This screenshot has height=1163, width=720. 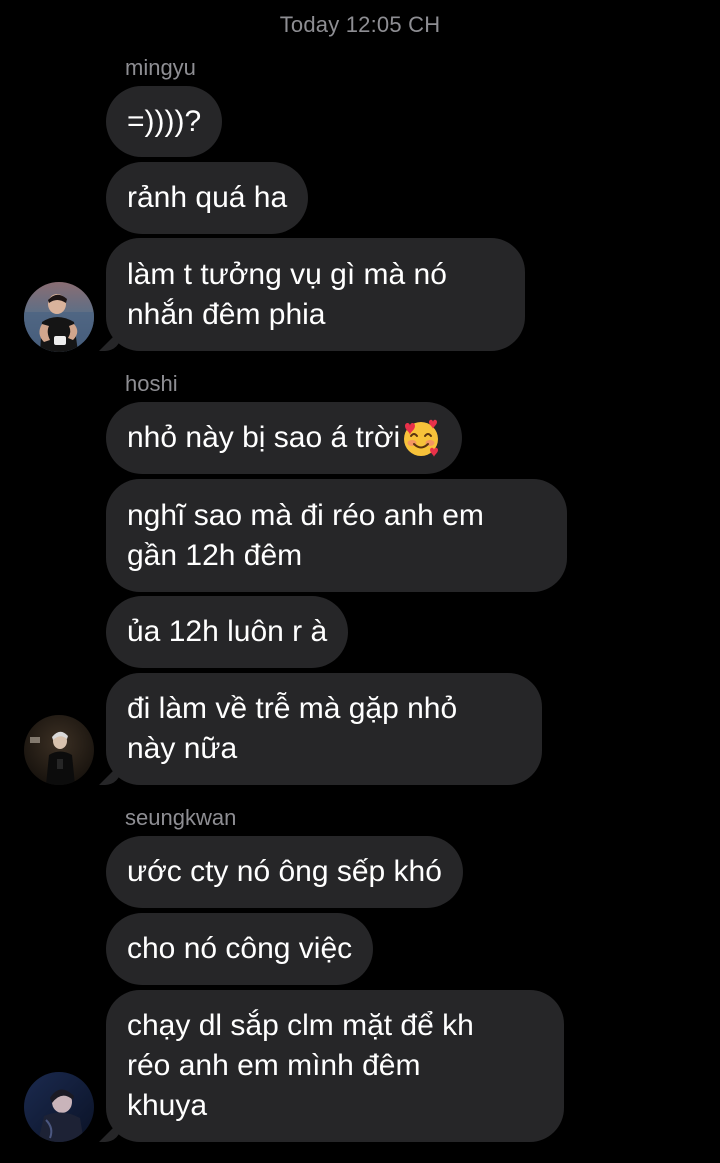 What do you see at coordinates (226, 314) in the screenshot?
I see `message-text-line: nhắn đêm phia` at bounding box center [226, 314].